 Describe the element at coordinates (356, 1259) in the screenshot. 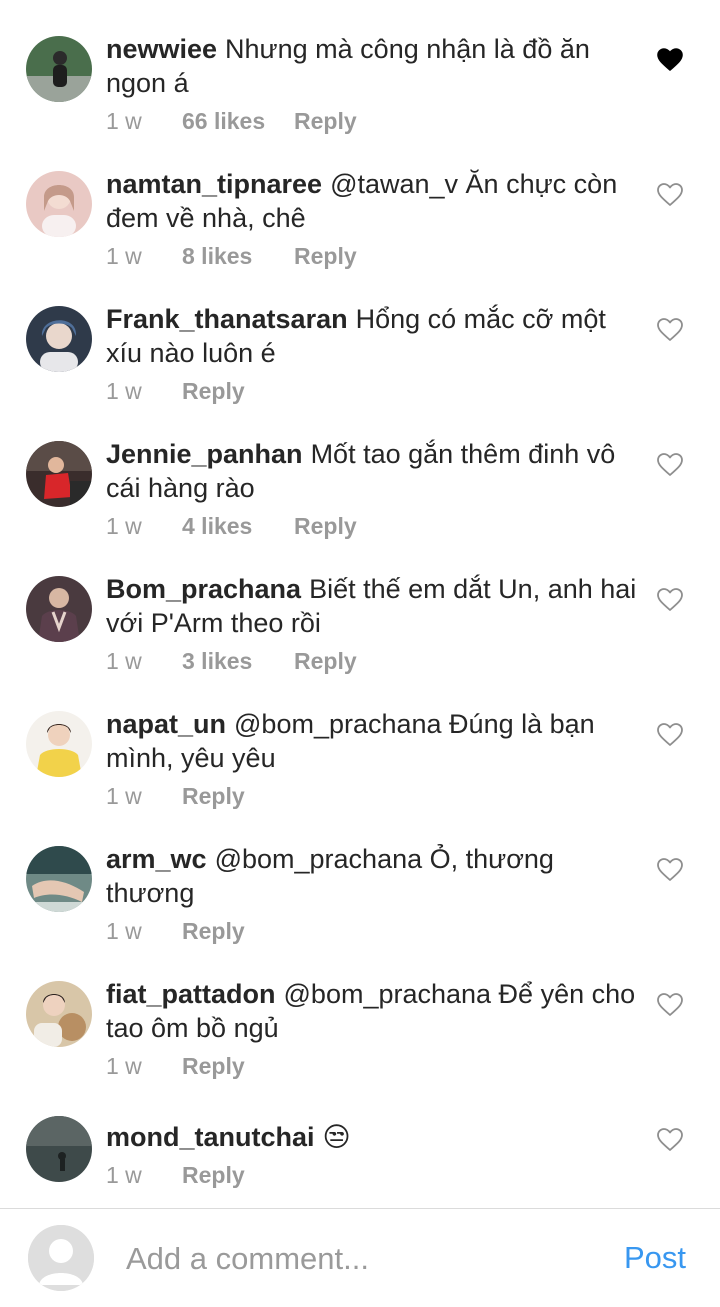

I see `comment-input` at that location.